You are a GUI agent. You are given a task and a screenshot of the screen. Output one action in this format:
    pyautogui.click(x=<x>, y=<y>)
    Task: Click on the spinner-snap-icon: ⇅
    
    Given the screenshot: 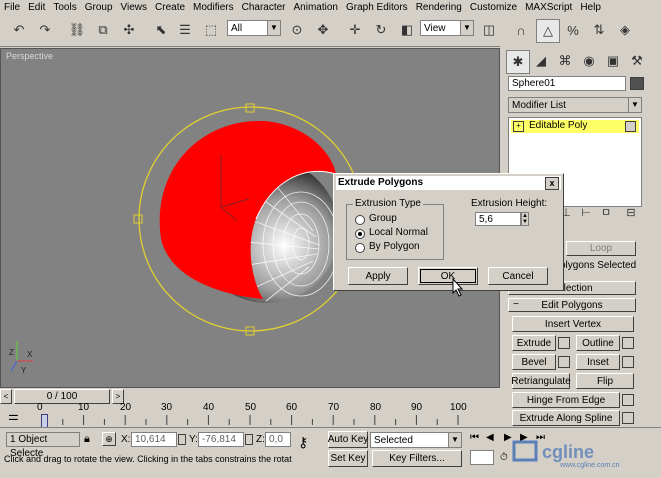 What is the action you would take?
    pyautogui.click(x=599, y=30)
    